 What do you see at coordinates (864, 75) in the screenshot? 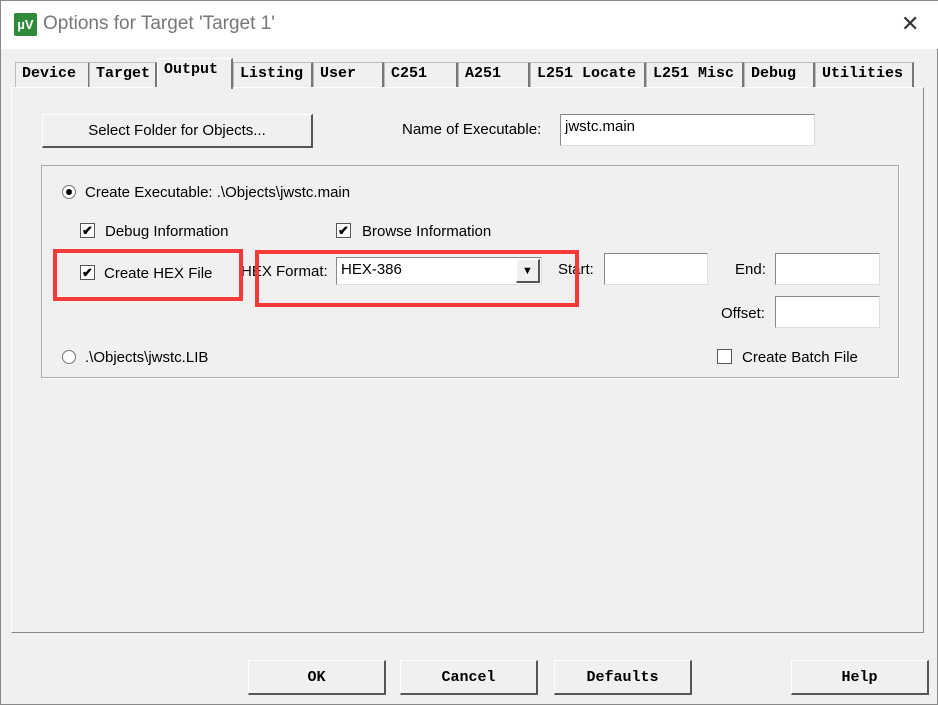
I see `tab-utilities: Utilities` at bounding box center [864, 75].